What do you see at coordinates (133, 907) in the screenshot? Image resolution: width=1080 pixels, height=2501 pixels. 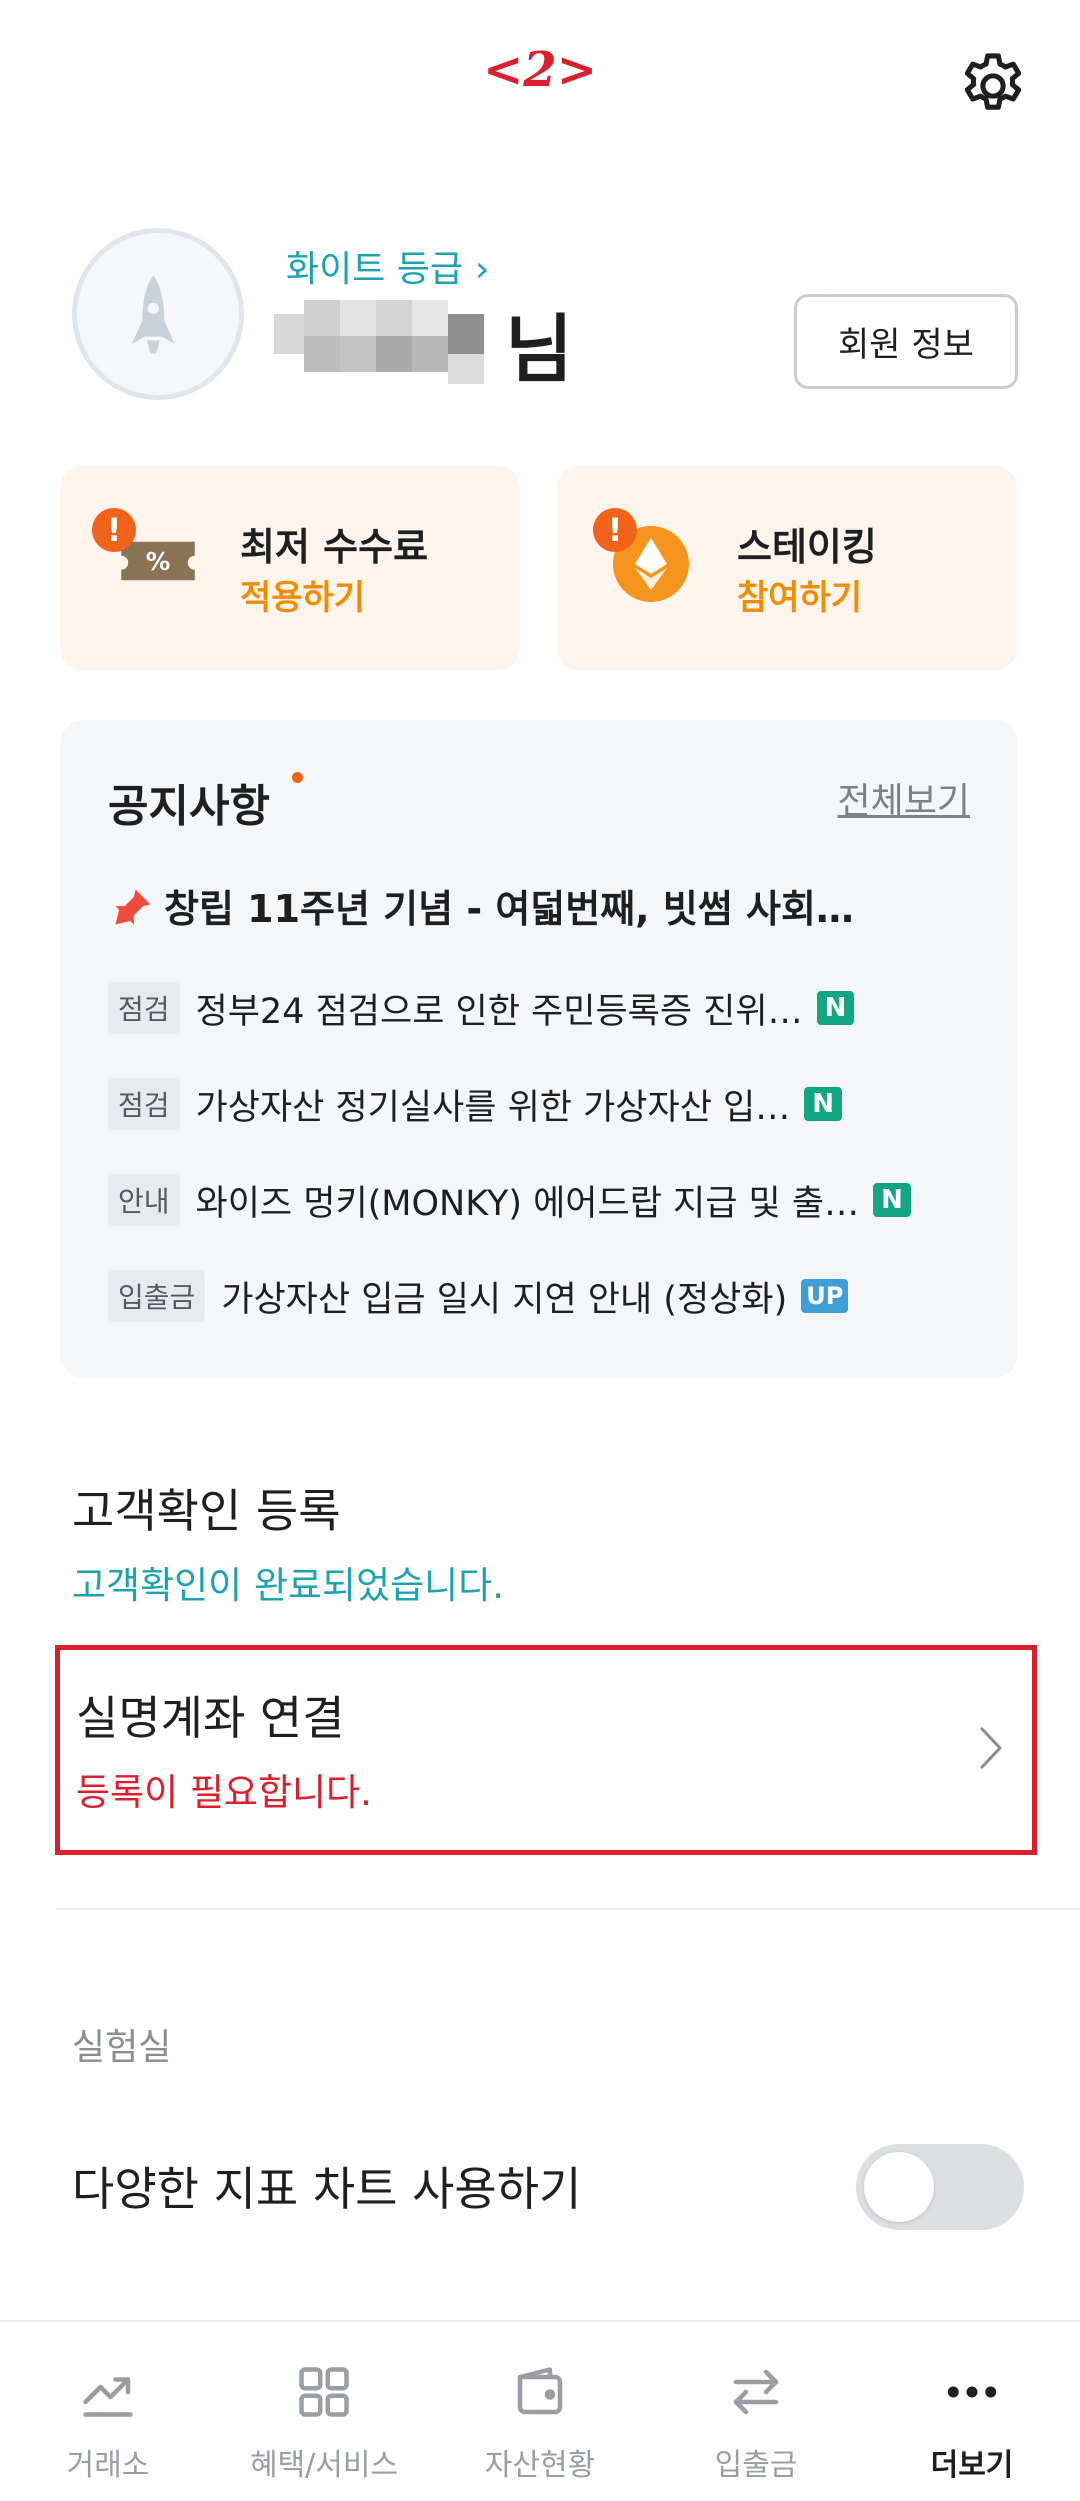 I see `pin-icon` at bounding box center [133, 907].